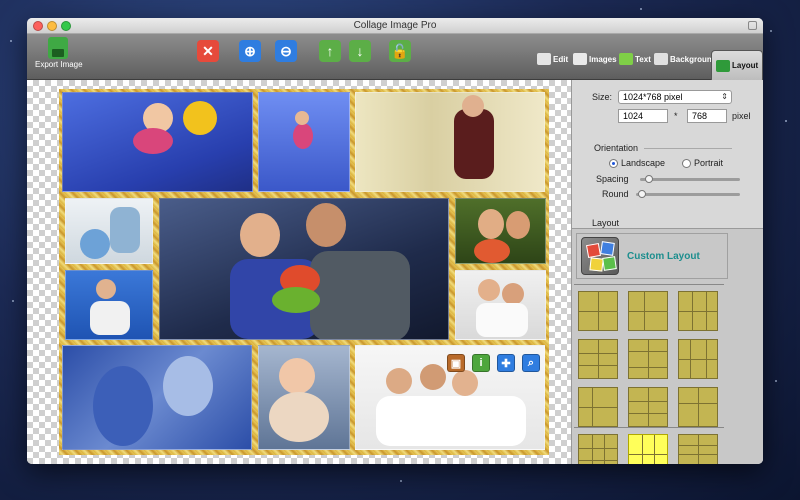  I want to click on tab-label: Layout, so click(745, 65).